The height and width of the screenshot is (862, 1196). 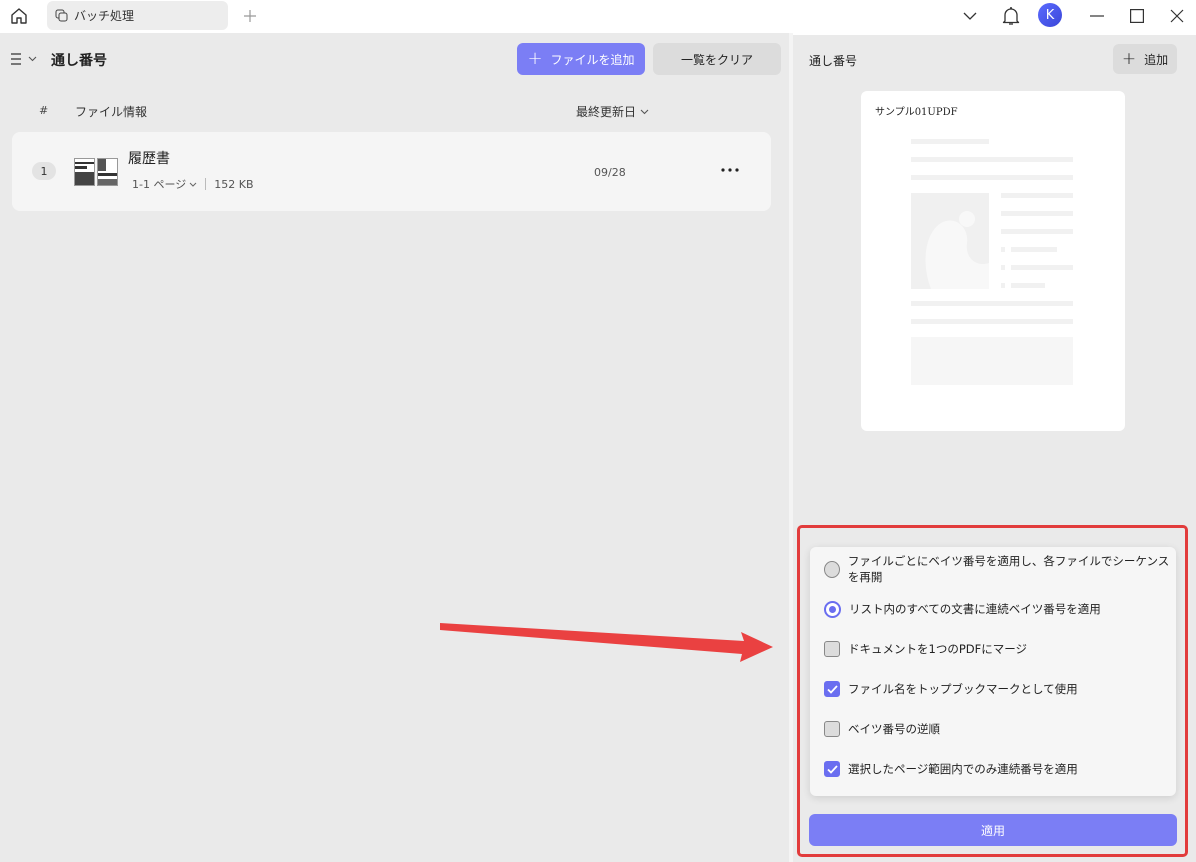 What do you see at coordinates (23, 59) in the screenshot?
I see `menu-button` at bounding box center [23, 59].